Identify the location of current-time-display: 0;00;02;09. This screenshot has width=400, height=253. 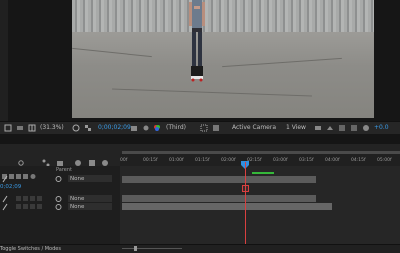
(114, 128).